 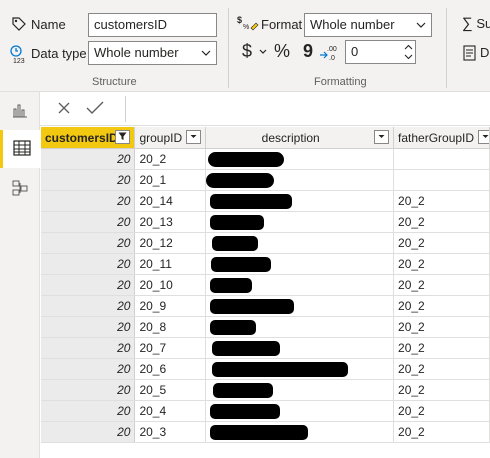 I want to click on cell-groupID: 20_7, so click(x=170, y=348).